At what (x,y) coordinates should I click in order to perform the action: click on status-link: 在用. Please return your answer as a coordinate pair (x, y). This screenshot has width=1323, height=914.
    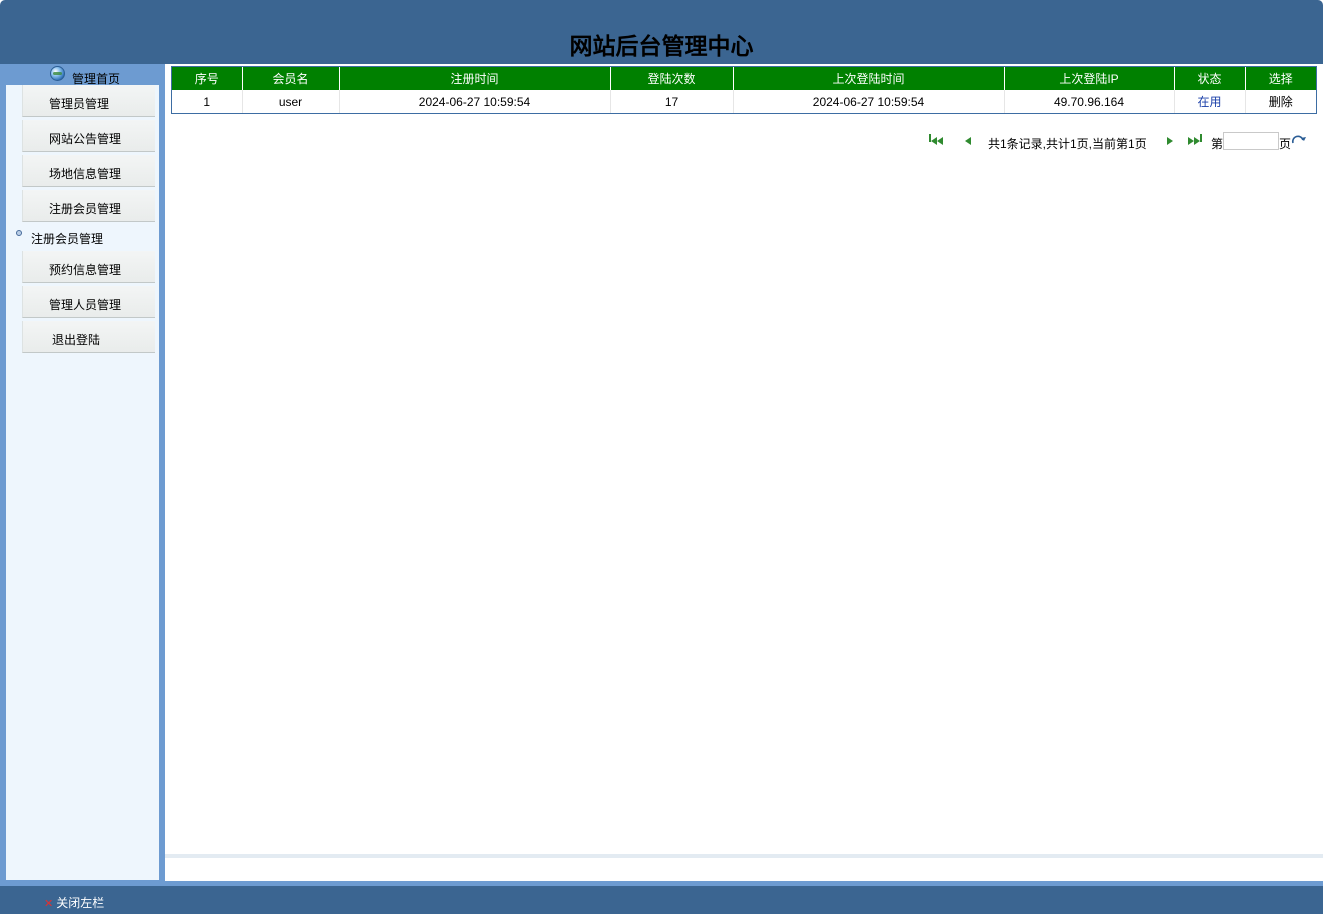
    Looking at the image, I should click on (1209, 102).